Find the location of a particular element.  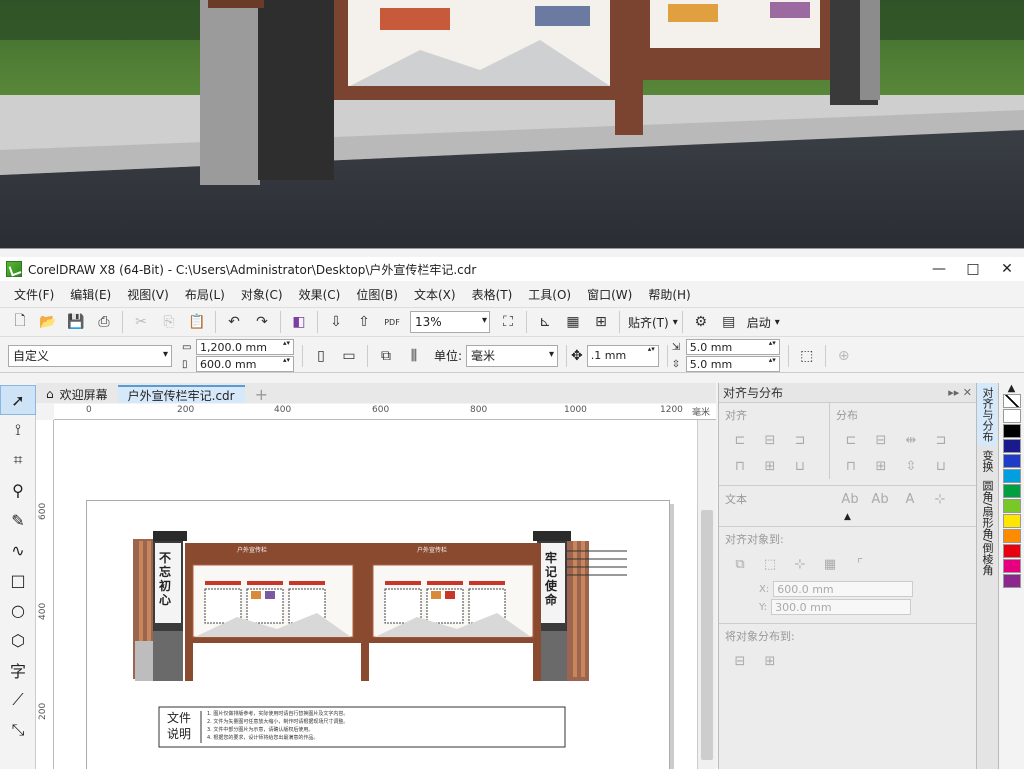

align-point-y-input: 300.0 mm is located at coordinates (841, 607).